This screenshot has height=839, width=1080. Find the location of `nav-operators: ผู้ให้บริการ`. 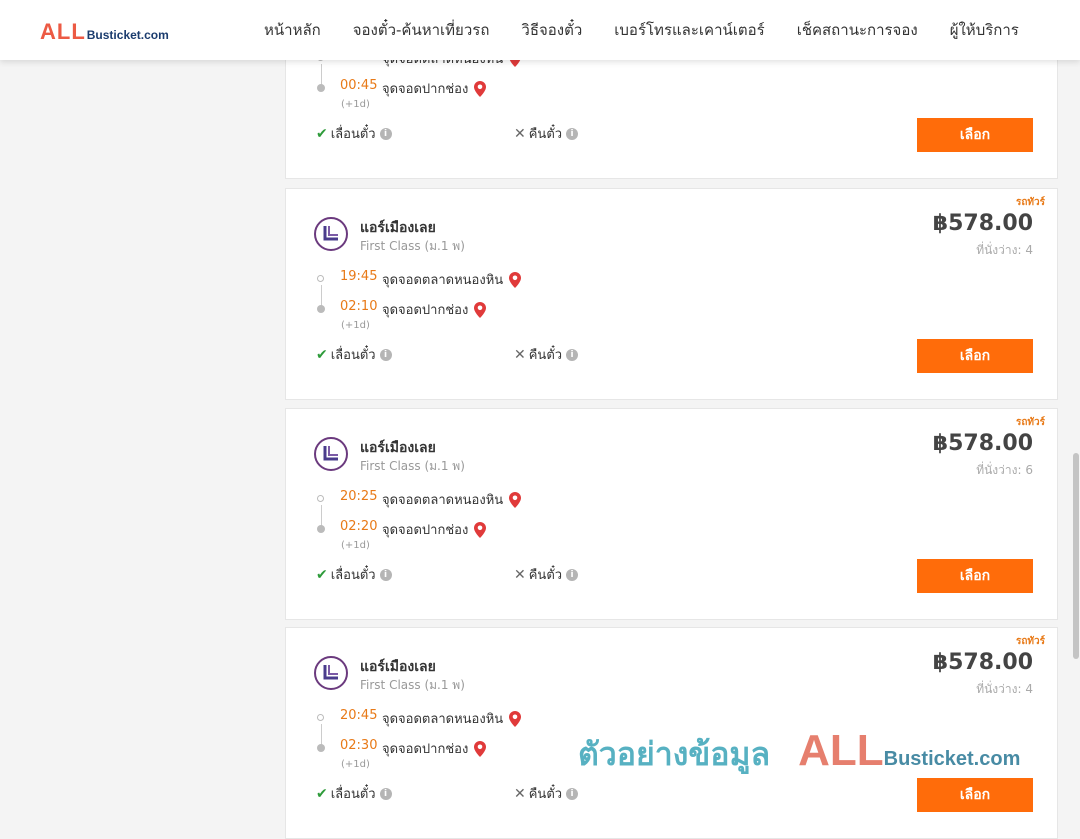

nav-operators: ผู้ให้บริการ is located at coordinates (984, 30).